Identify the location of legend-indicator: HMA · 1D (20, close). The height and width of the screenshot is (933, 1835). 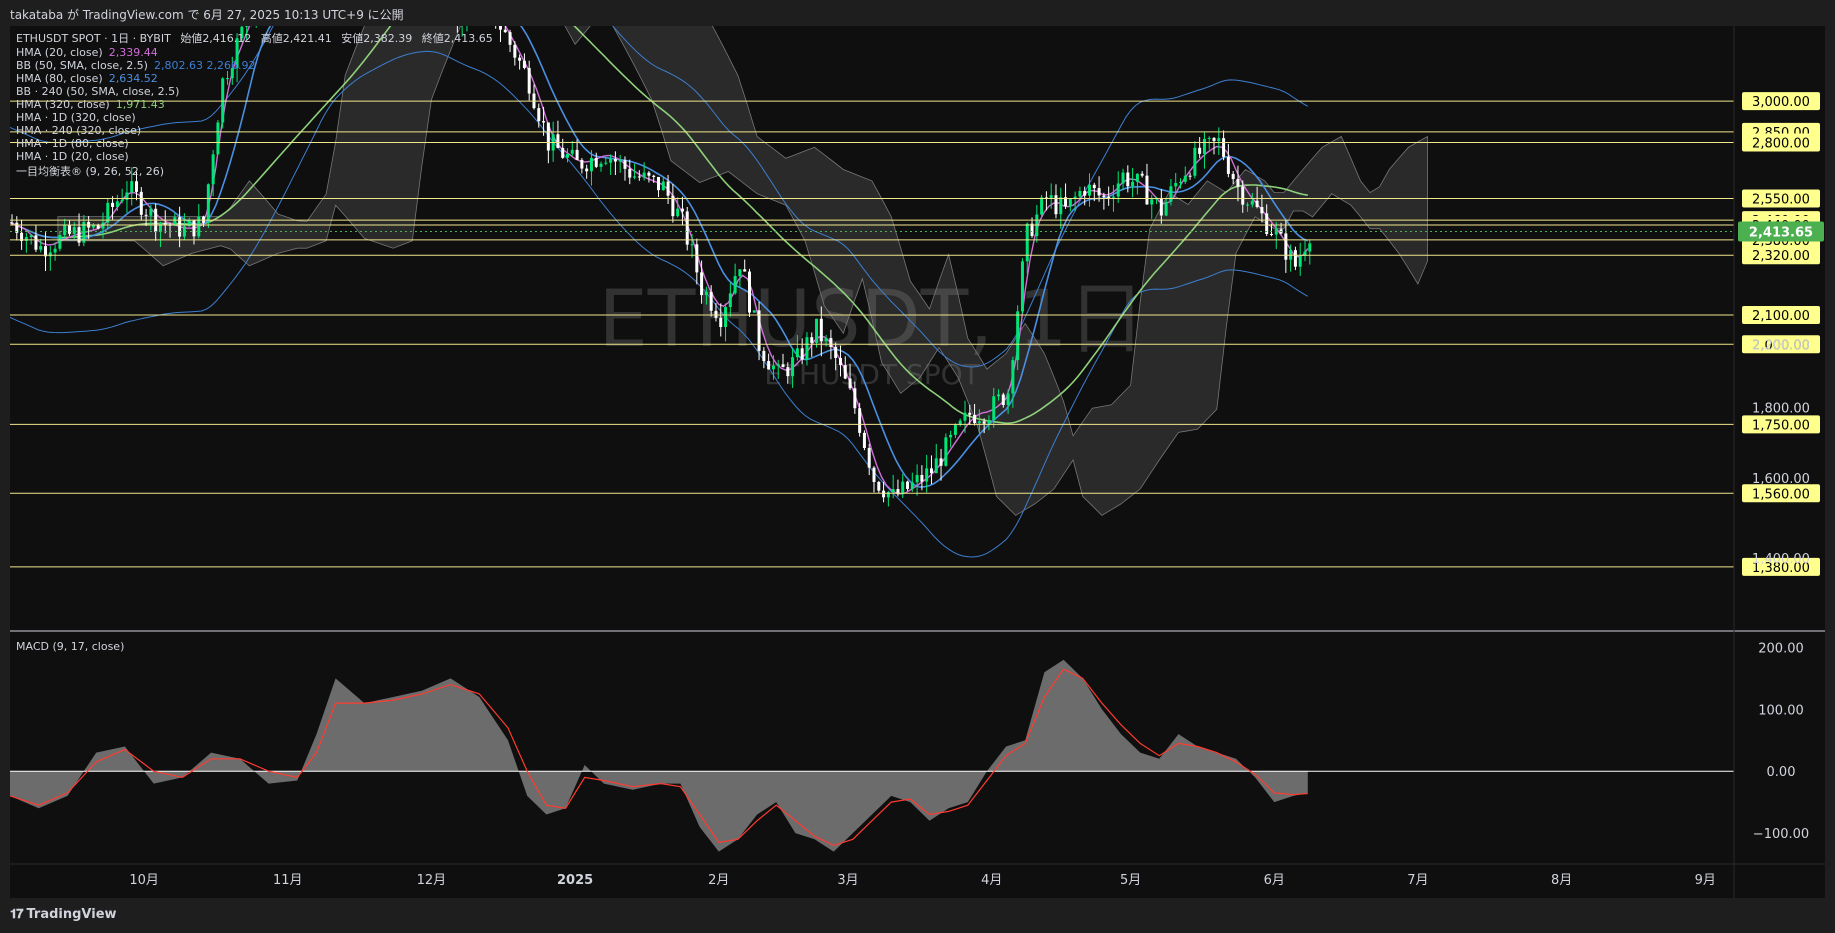
(254, 156).